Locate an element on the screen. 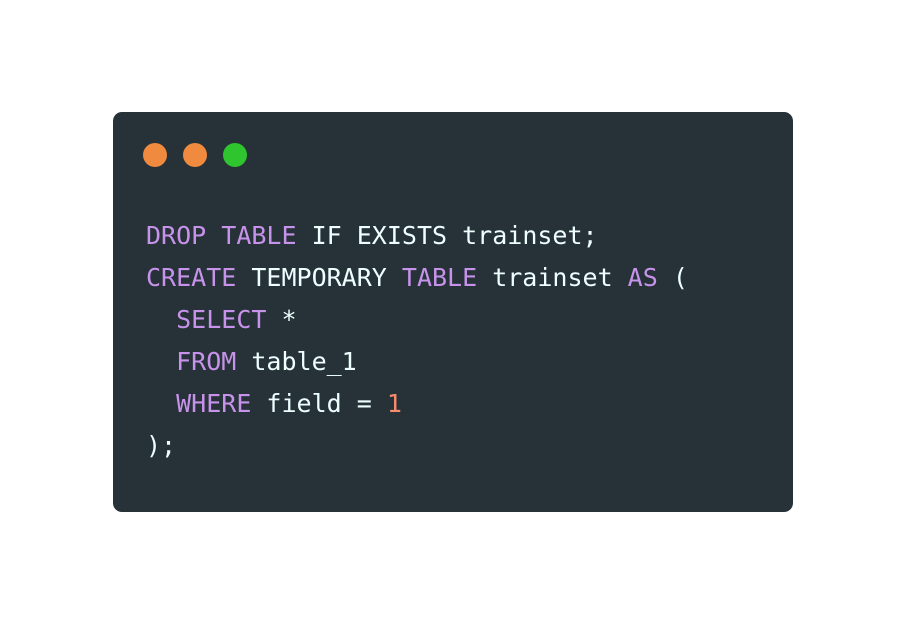  sql-text: IF EXISTS trainset; is located at coordinates (447, 235).